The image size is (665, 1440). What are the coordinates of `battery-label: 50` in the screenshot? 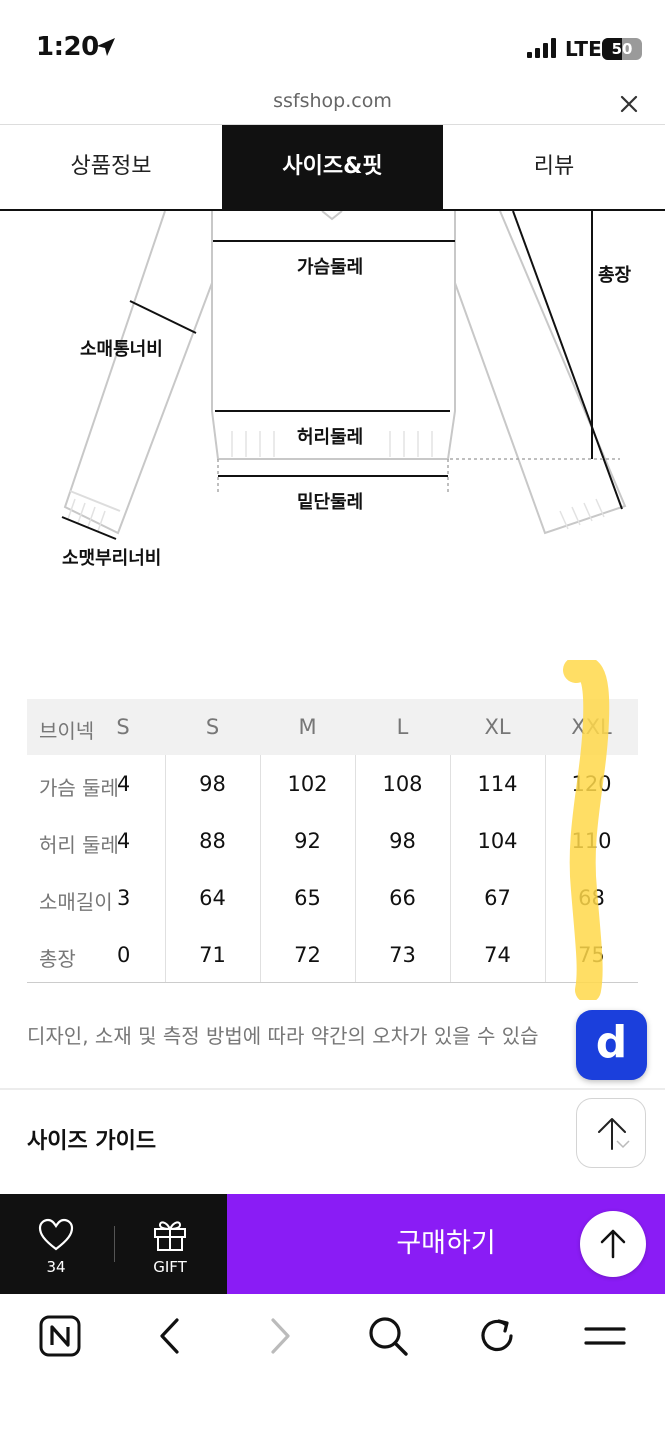 It's located at (622, 49).